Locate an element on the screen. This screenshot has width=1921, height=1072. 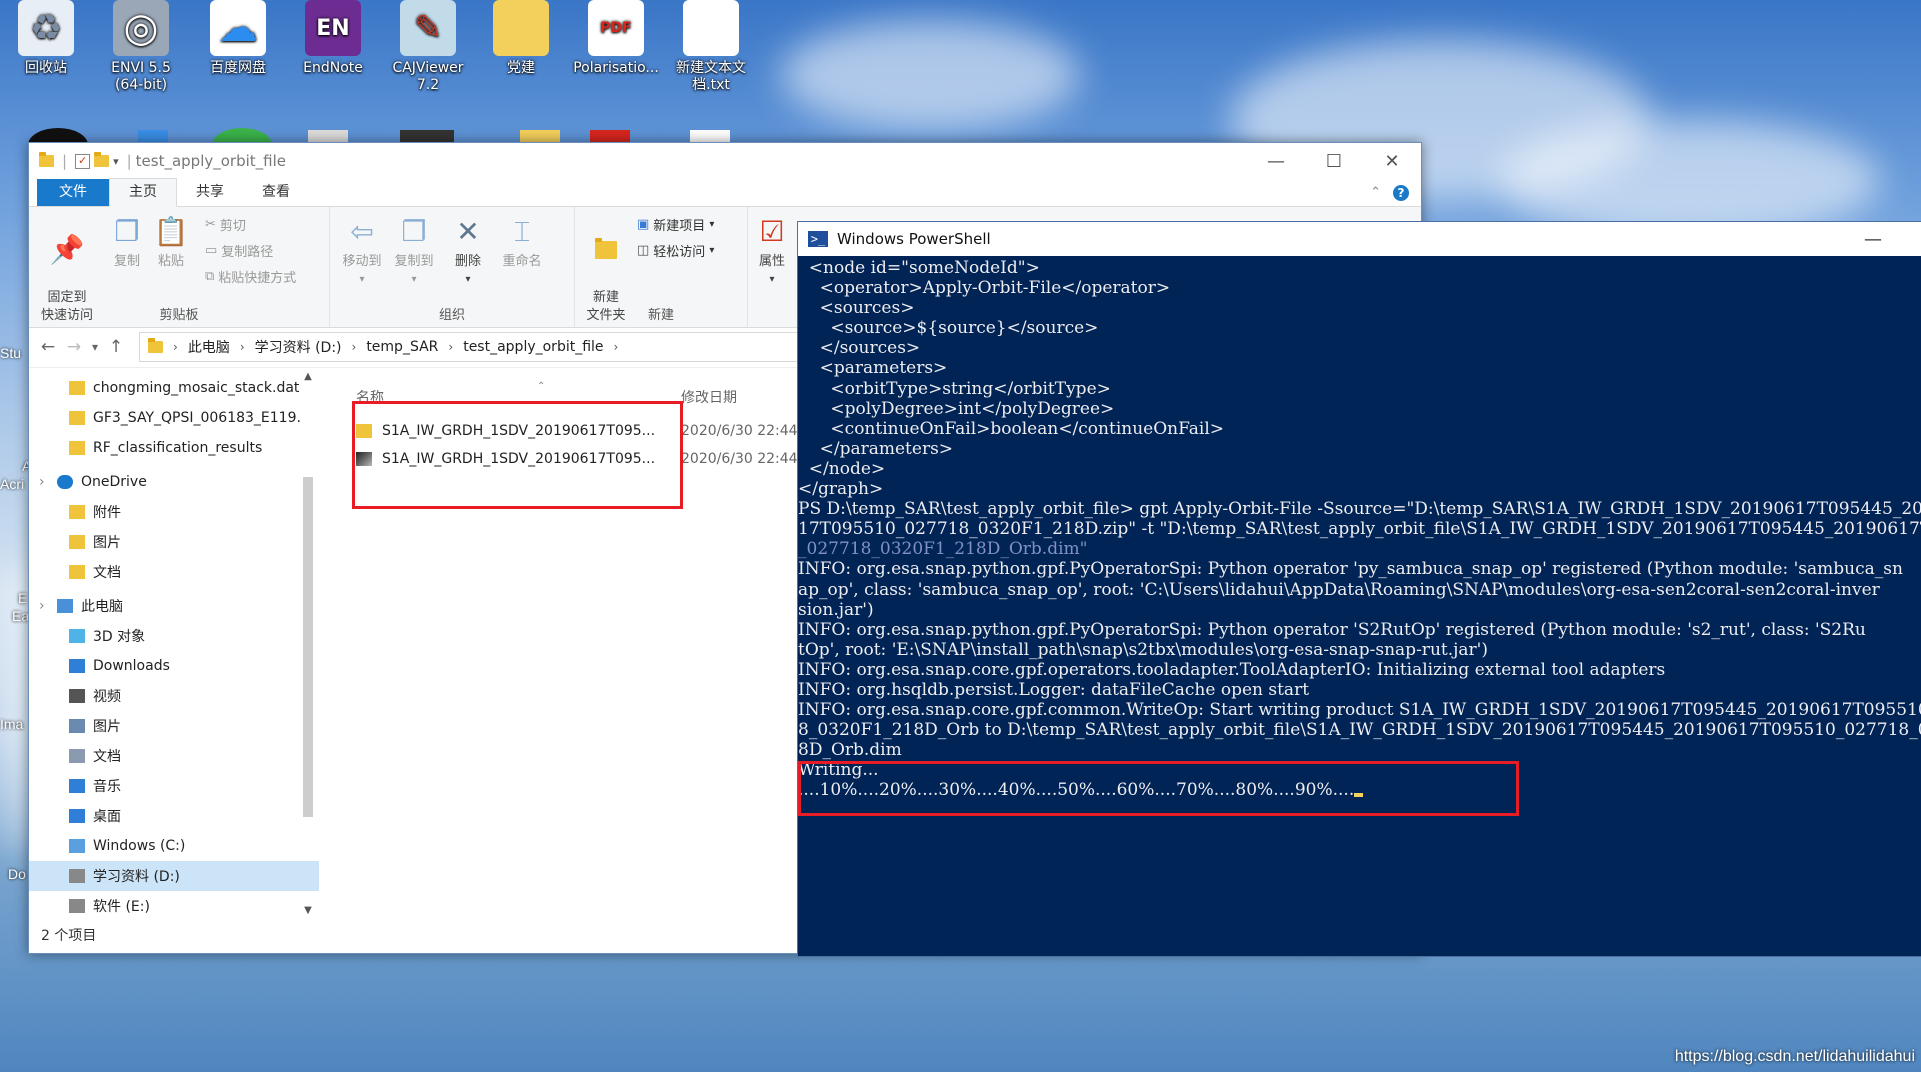
file-date: 2020/6/30 22:44 is located at coordinates (739, 431).